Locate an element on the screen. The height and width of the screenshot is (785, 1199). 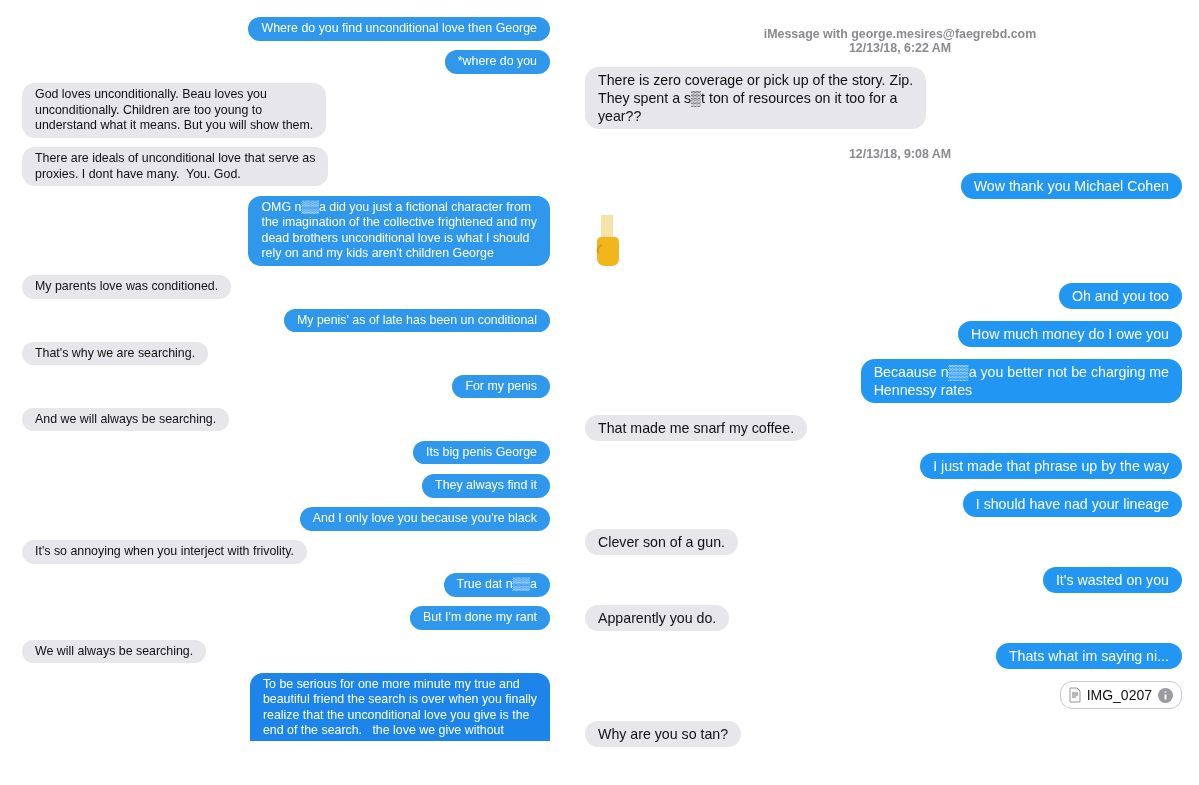
document-icon is located at coordinates (1074, 695).